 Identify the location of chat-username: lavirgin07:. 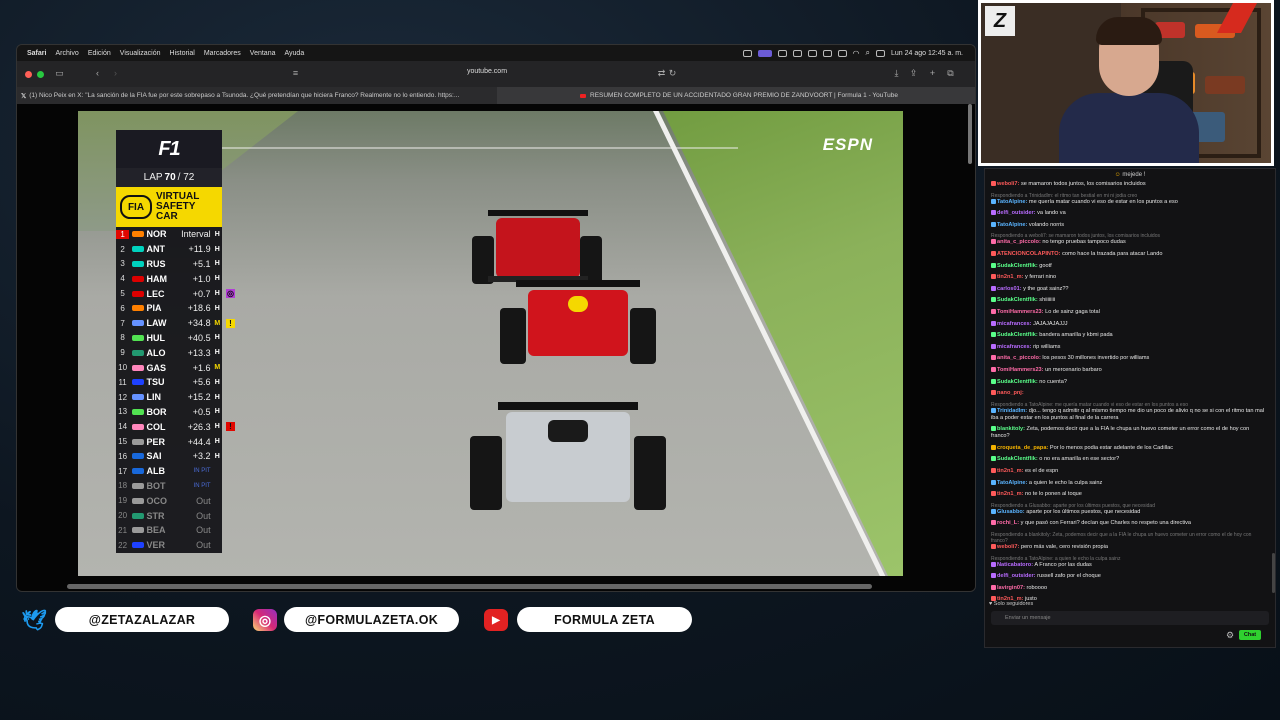
(1011, 588).